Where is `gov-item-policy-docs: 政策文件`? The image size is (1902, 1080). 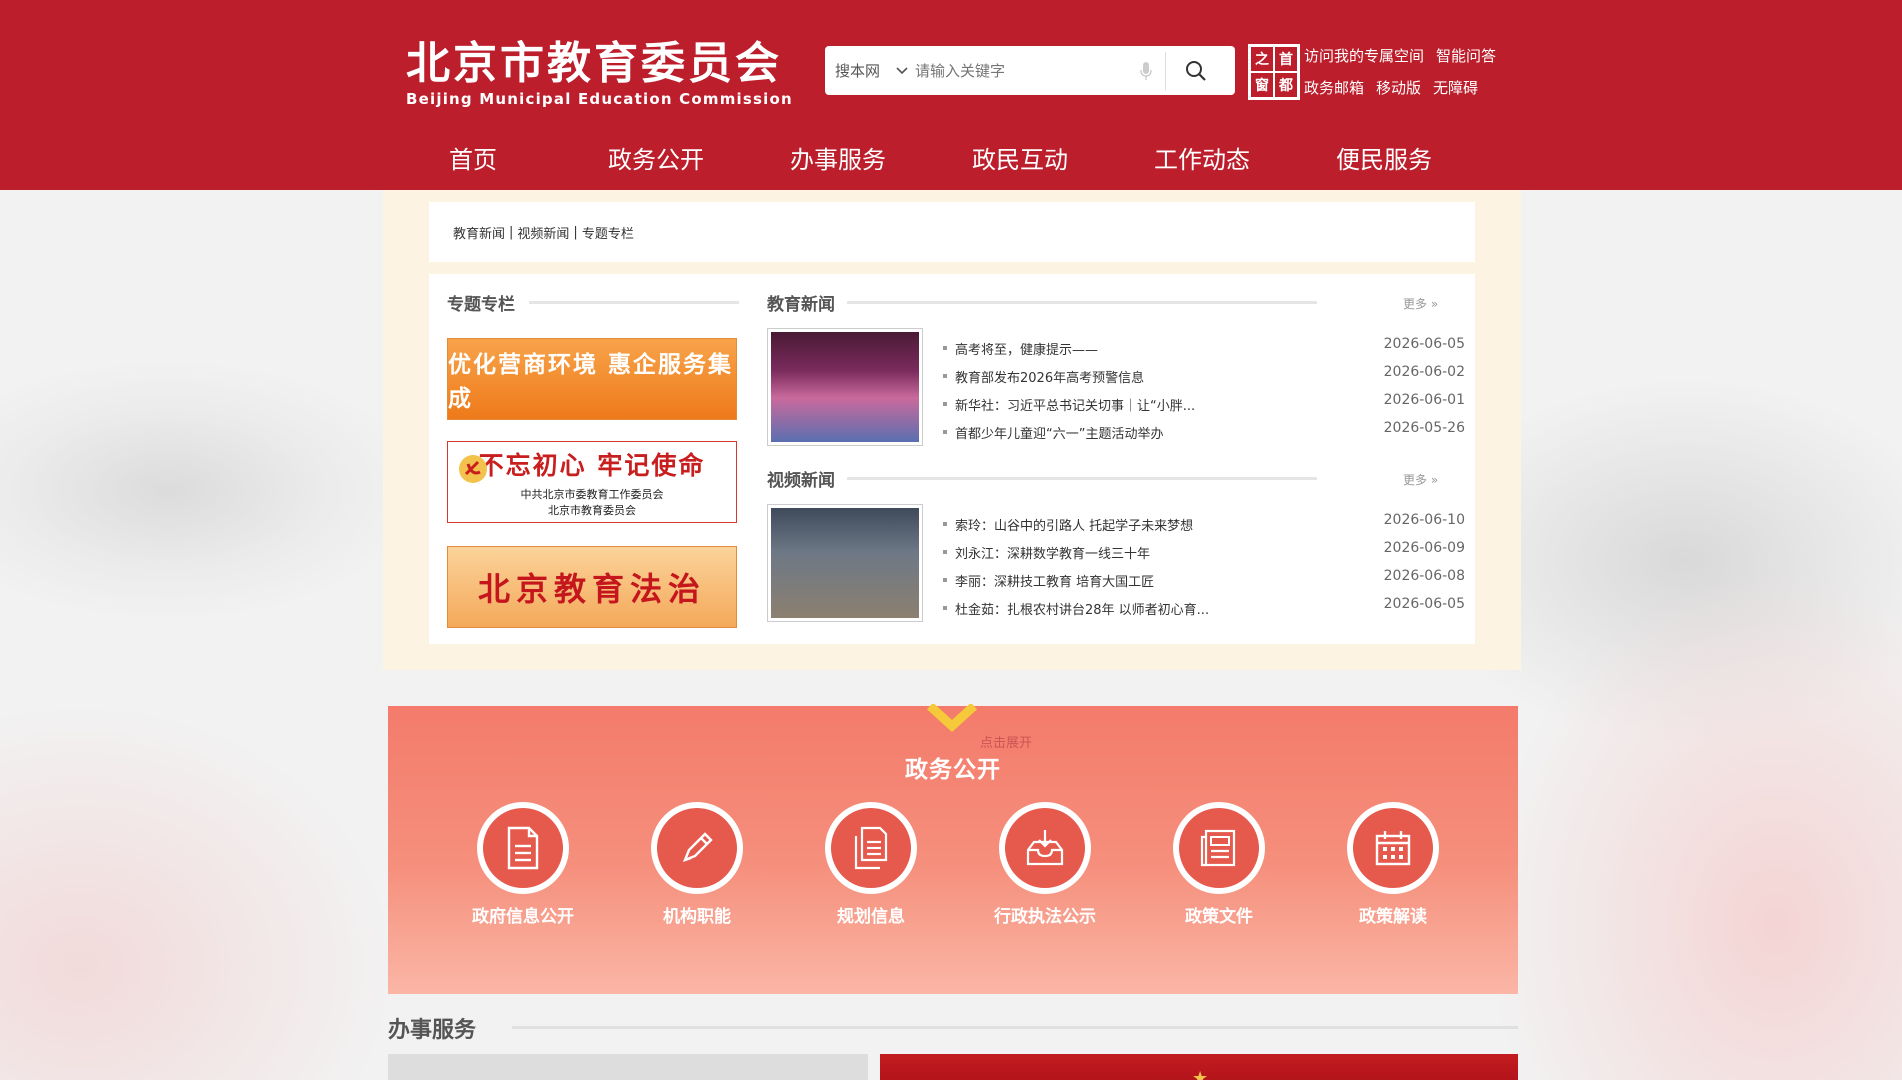 gov-item-policy-docs: 政策文件 is located at coordinates (1219, 864).